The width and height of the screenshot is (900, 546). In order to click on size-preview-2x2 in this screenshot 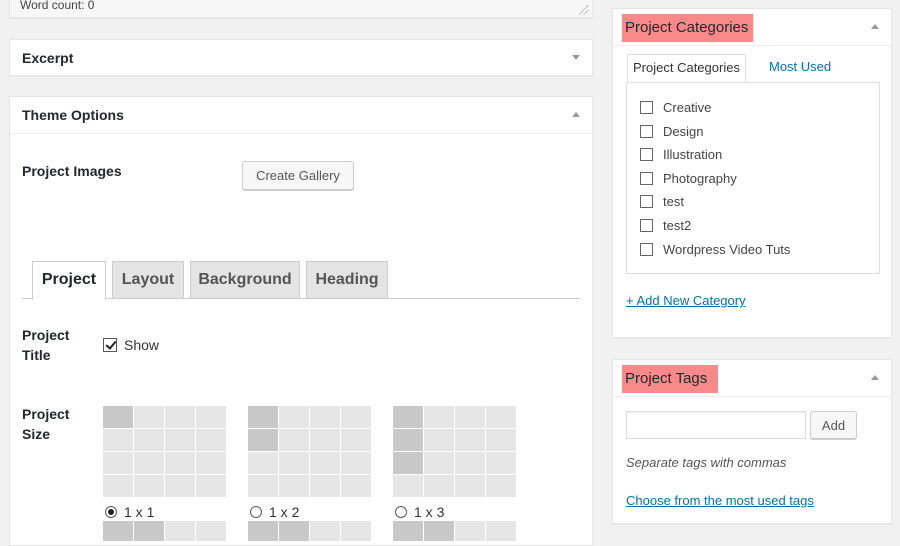, I will do `click(310, 531)`.